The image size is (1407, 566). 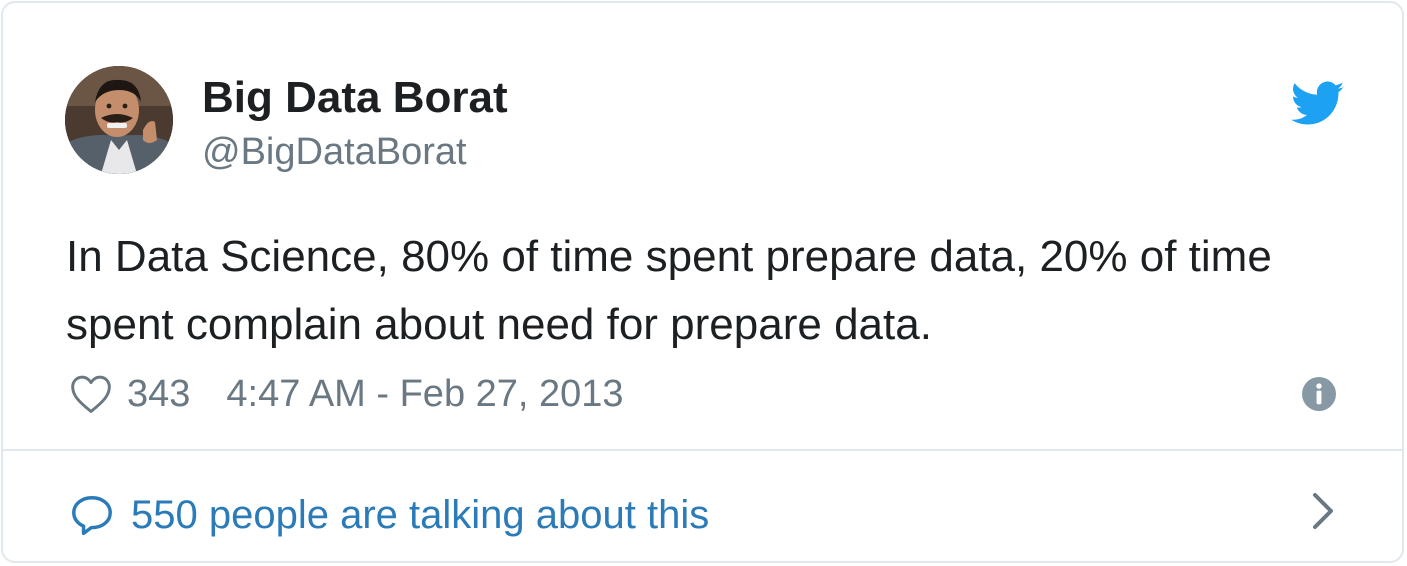 What do you see at coordinates (334, 152) in the screenshot?
I see `author-handle: @BigDataBorat` at bounding box center [334, 152].